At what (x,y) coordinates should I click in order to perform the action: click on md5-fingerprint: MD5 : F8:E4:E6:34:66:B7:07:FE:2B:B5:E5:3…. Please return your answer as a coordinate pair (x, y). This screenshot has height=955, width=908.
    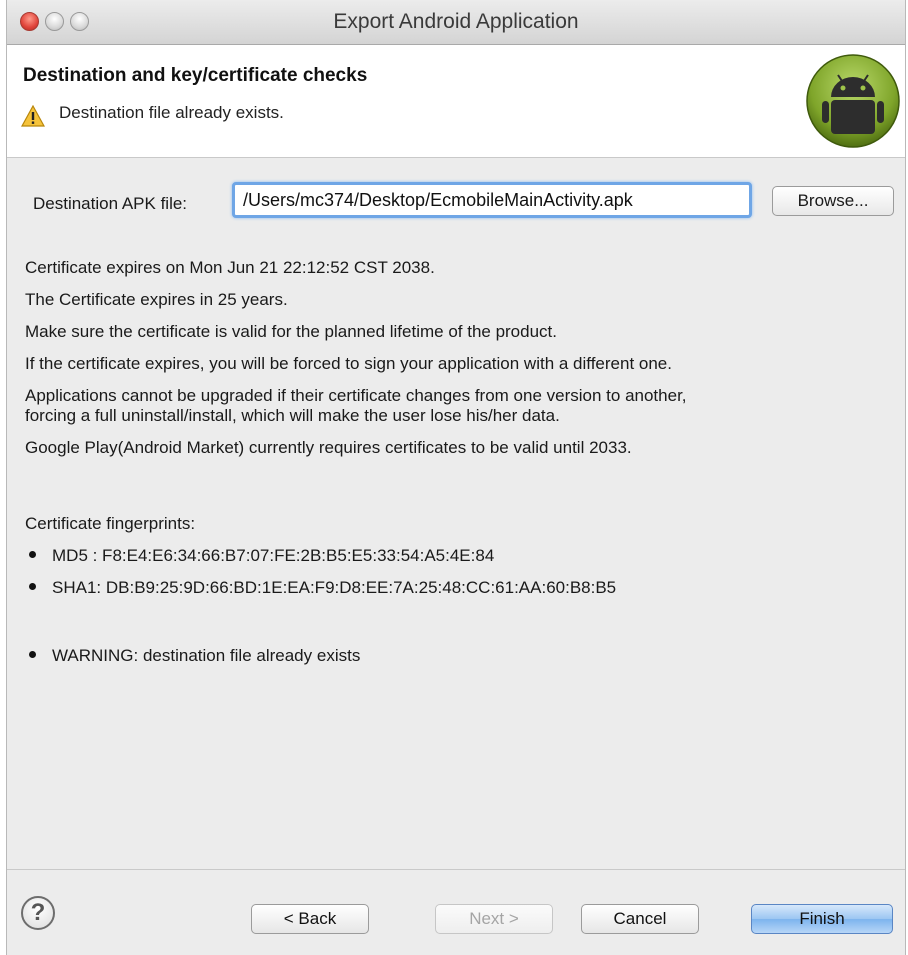
    Looking at the image, I should click on (273, 555).